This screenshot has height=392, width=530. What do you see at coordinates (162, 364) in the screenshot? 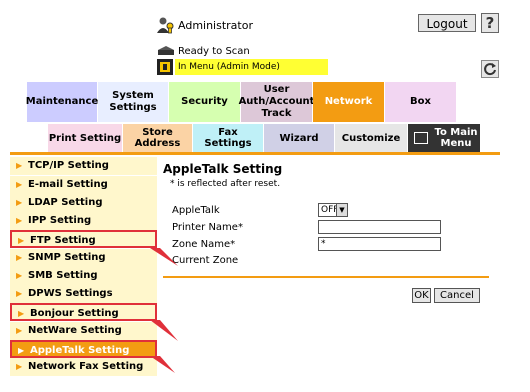
I see `pointer-appletalk` at bounding box center [162, 364].